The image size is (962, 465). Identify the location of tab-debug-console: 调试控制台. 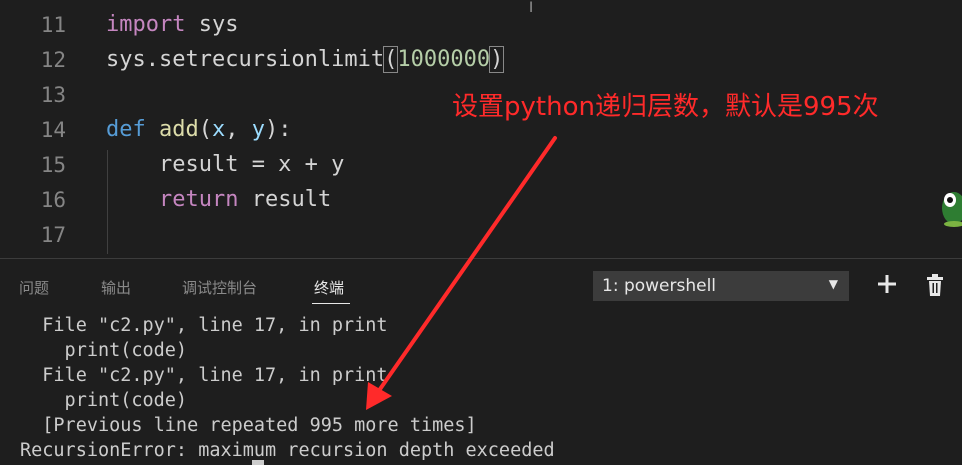
(219, 287).